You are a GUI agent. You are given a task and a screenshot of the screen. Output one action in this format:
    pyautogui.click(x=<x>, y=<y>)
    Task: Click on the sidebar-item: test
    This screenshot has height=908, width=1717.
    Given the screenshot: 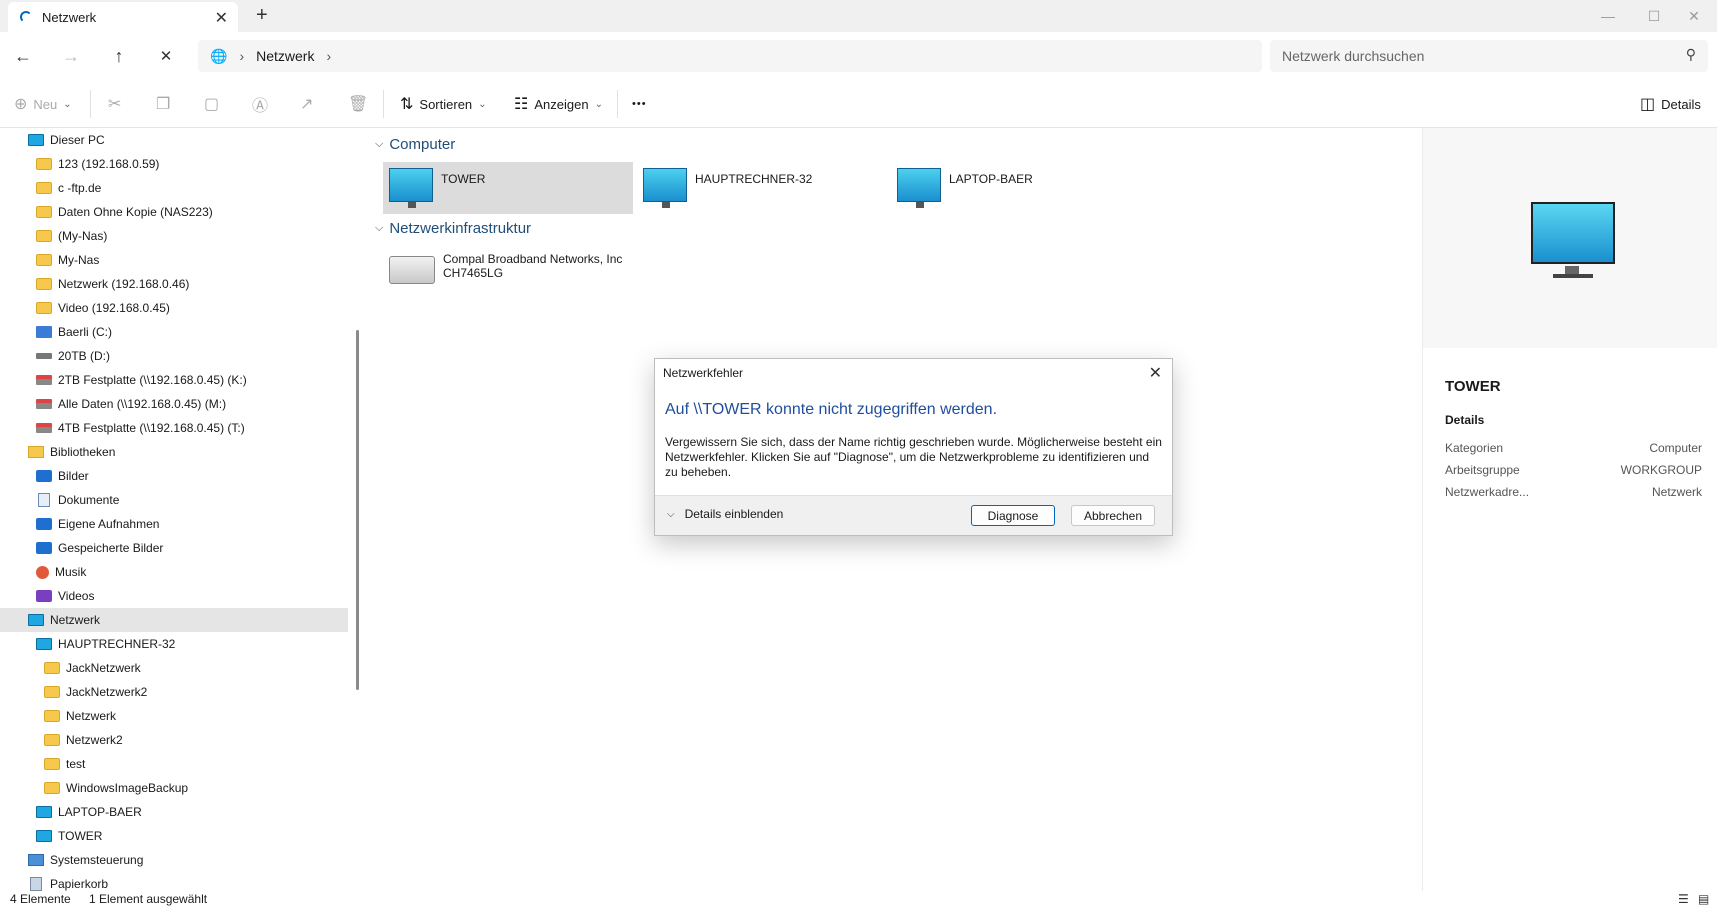 What is the action you would take?
    pyautogui.click(x=174, y=764)
    